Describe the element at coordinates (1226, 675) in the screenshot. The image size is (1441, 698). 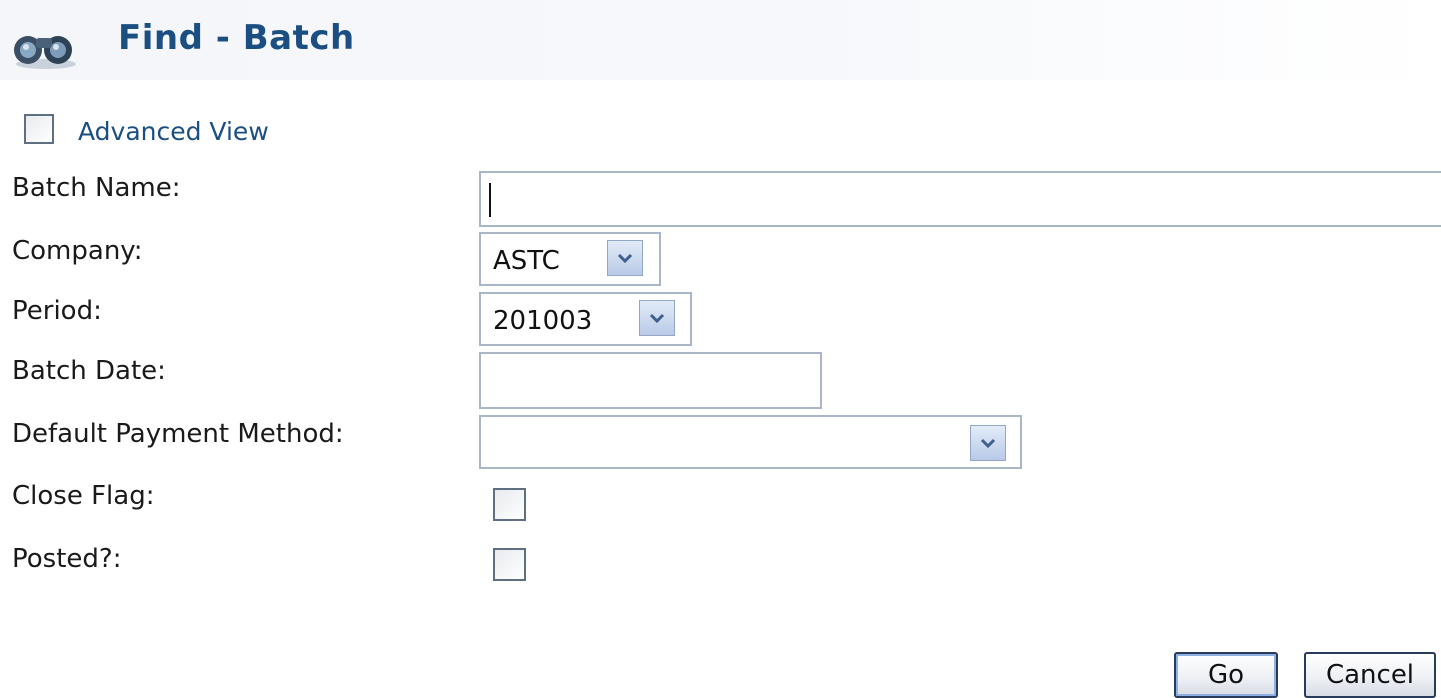
I see `go-button: Go` at that location.